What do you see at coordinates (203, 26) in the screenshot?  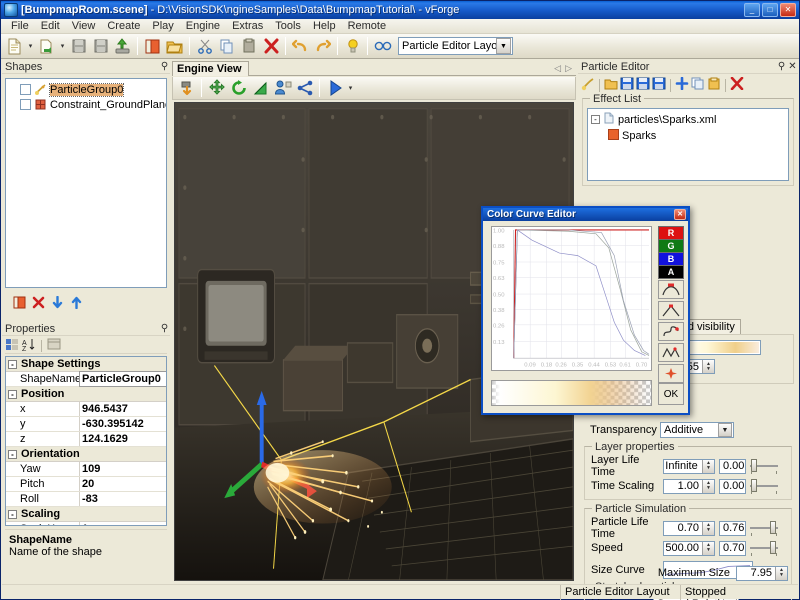 I see `menu-item-engine: Engine` at bounding box center [203, 26].